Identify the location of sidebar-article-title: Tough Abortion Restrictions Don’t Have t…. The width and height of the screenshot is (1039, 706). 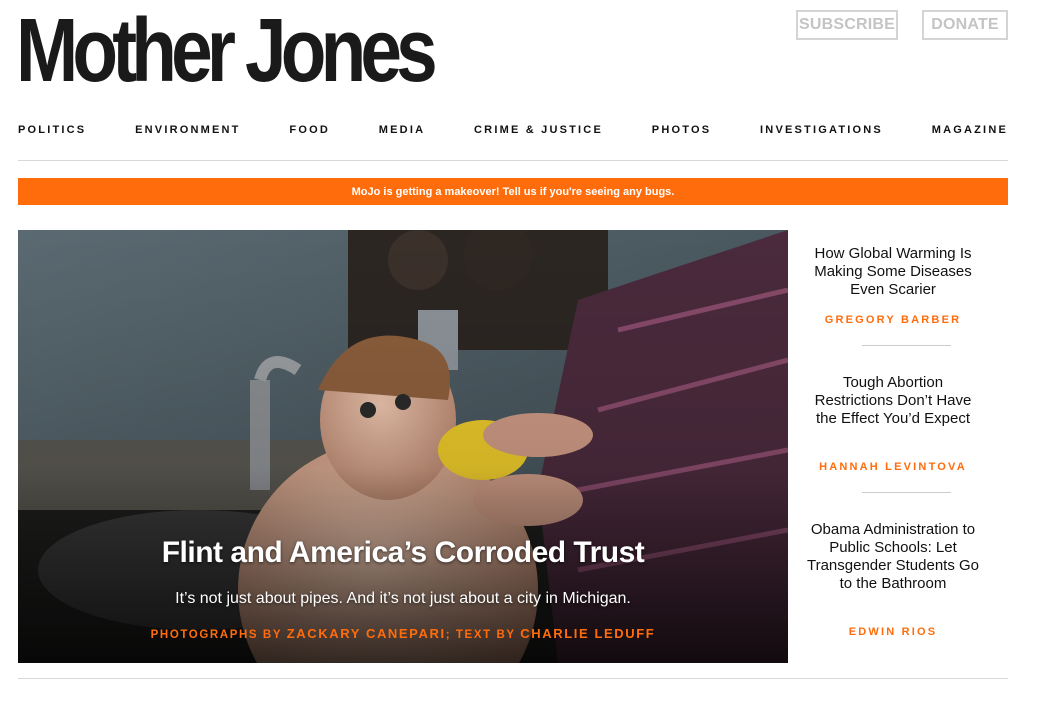
(893, 401).